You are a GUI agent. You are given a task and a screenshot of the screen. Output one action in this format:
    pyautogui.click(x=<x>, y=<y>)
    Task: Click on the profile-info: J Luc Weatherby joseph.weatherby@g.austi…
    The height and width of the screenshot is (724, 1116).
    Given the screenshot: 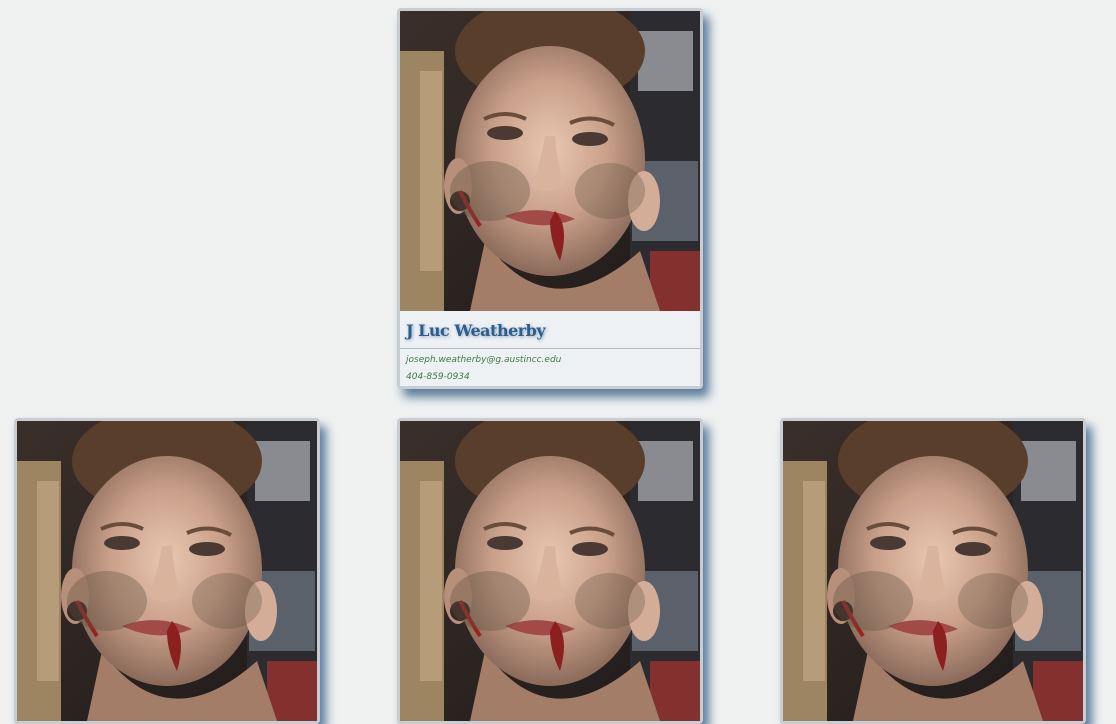 What is the action you would take?
    pyautogui.click(x=550, y=348)
    